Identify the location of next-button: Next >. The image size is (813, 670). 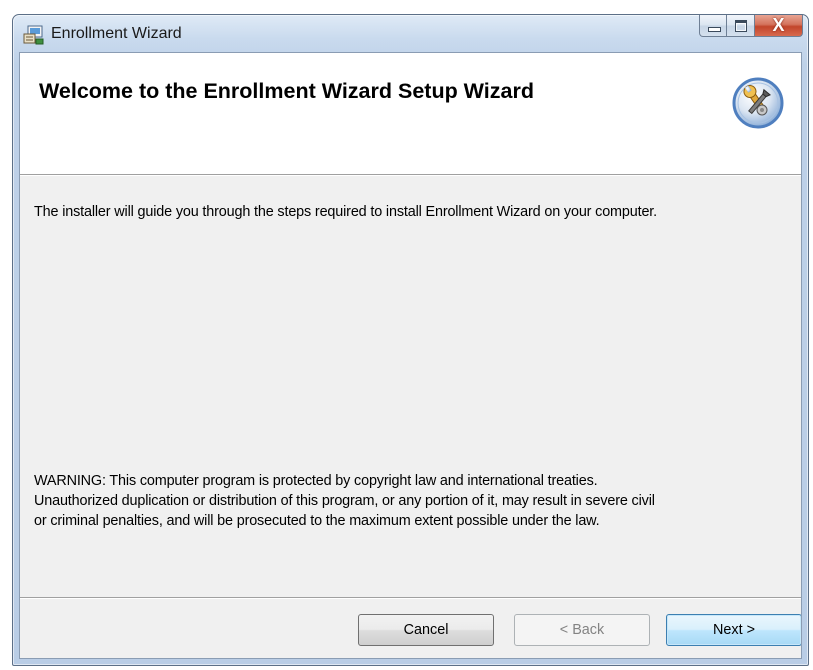
(733, 630).